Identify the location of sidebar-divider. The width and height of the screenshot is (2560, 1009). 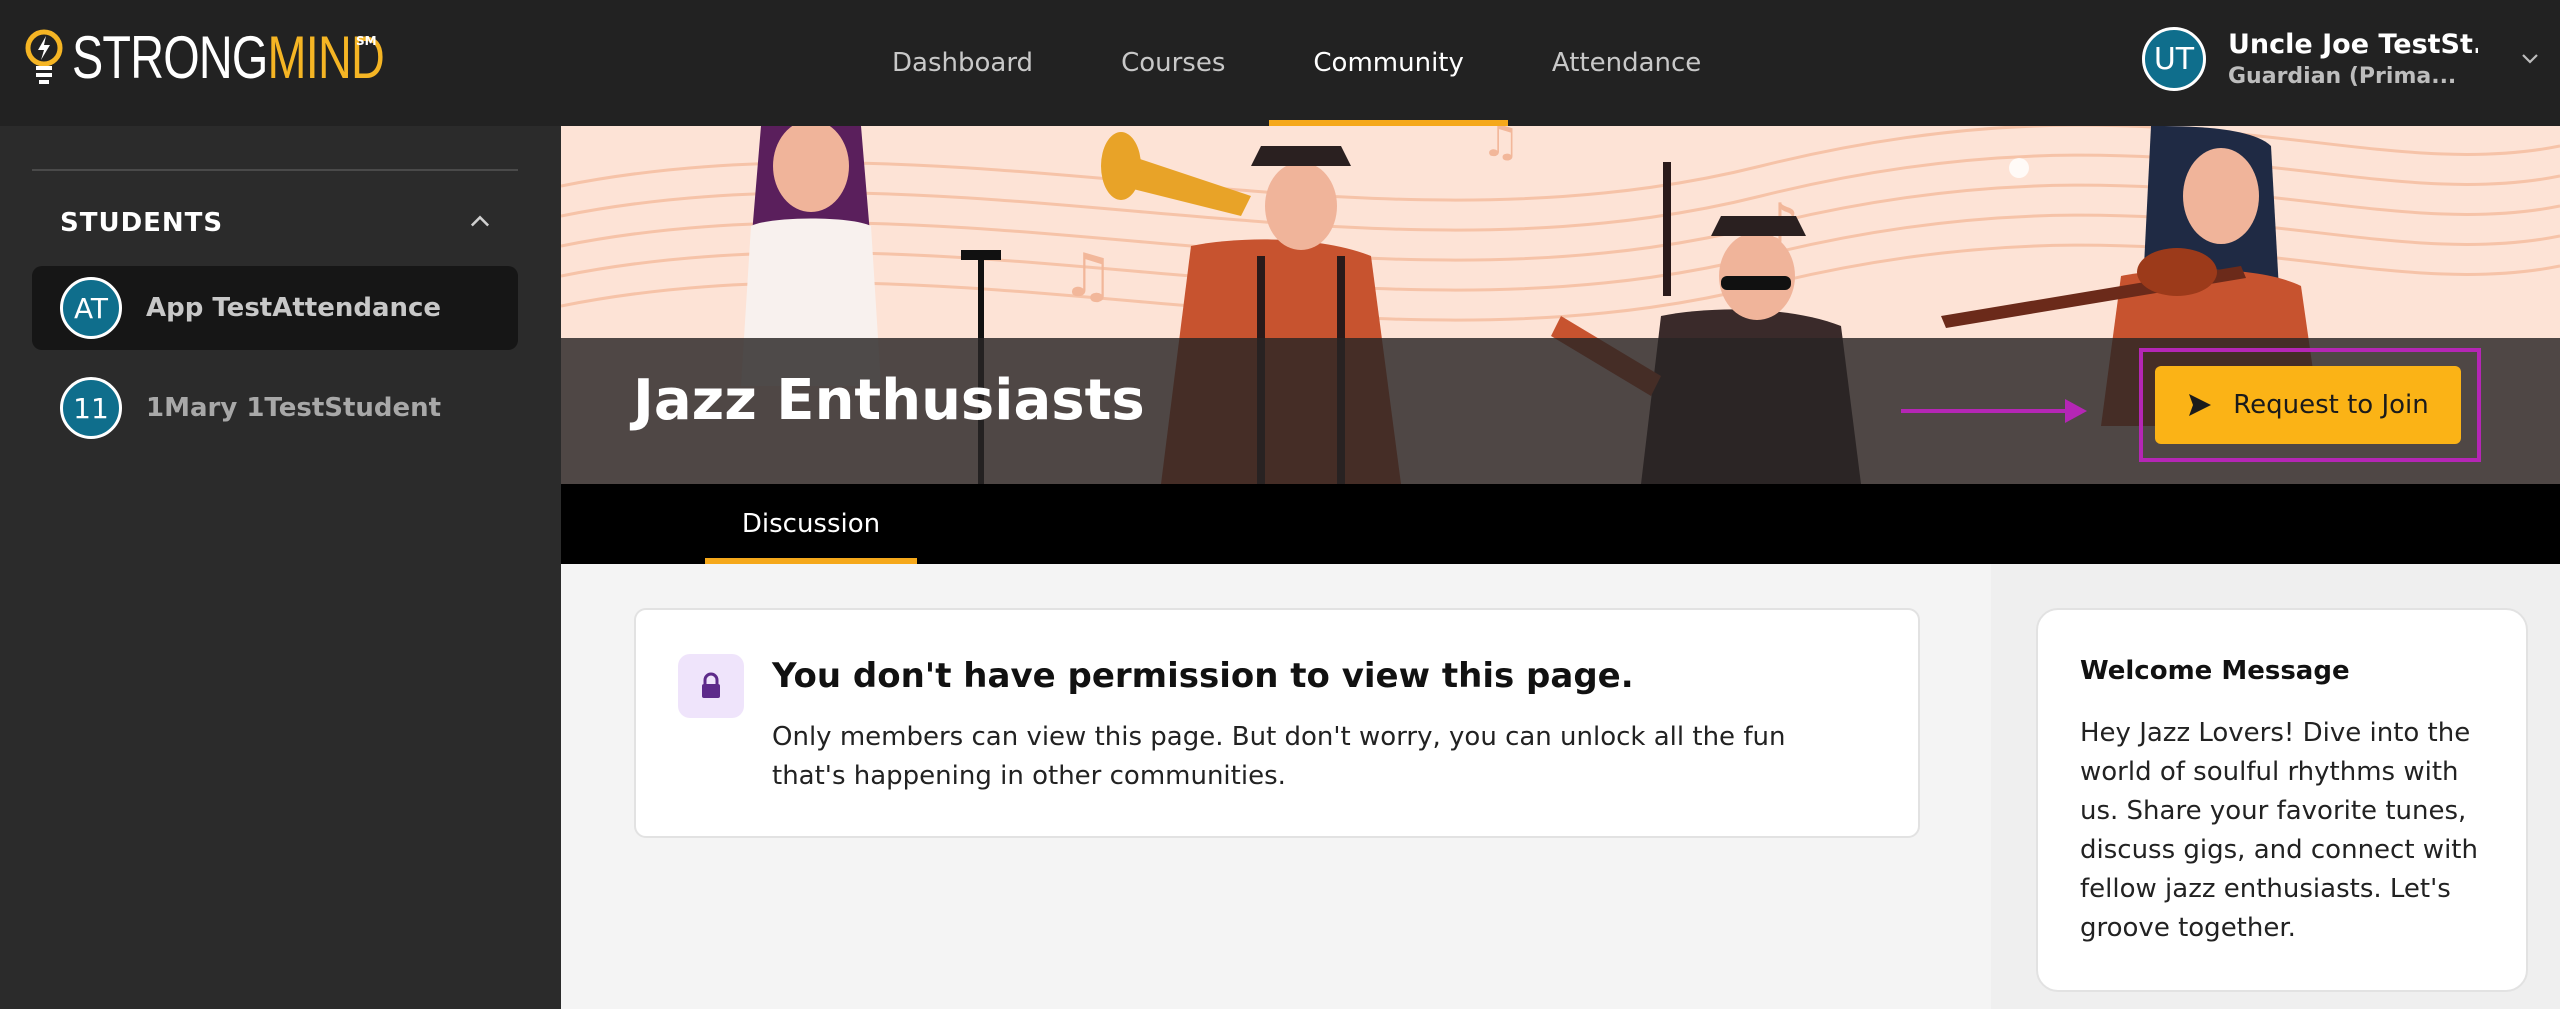
(275, 170).